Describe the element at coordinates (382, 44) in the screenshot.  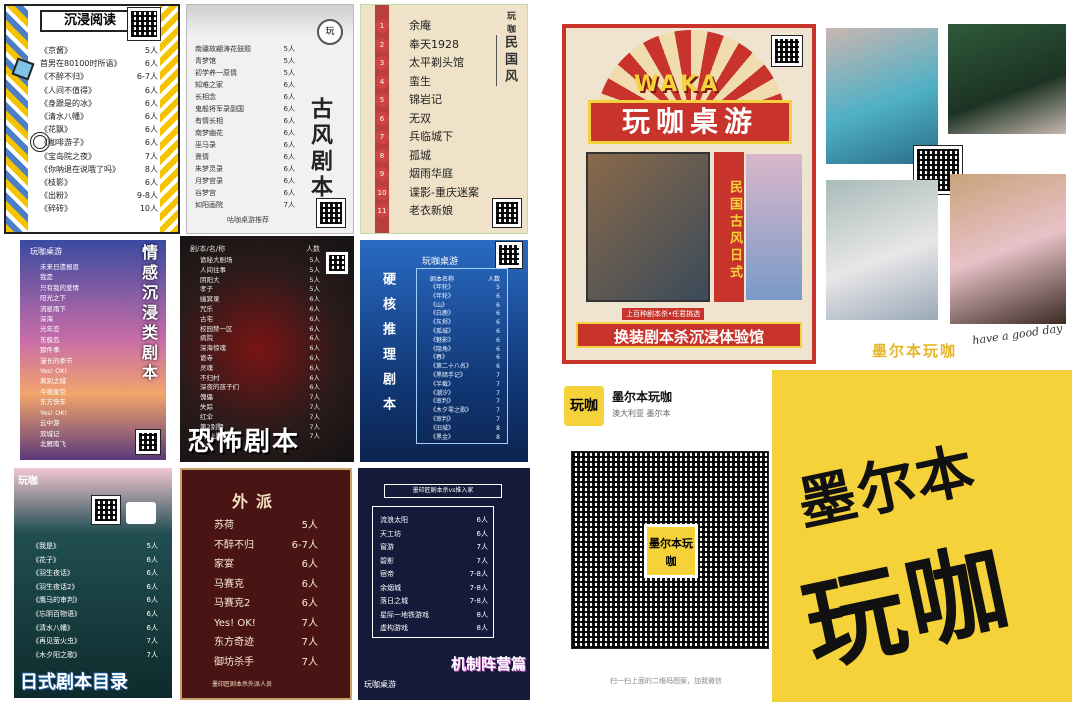
I see `list-item-number: 2` at that location.